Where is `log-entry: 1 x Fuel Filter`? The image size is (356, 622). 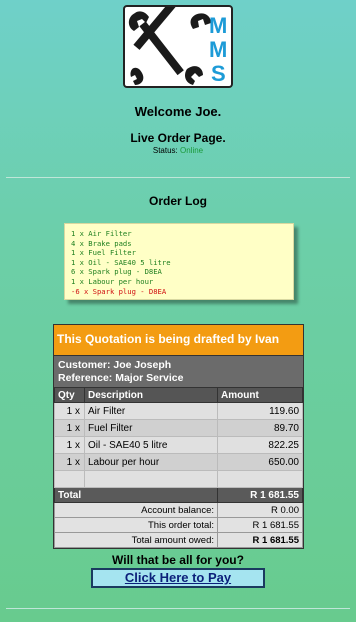
log-entry: 1 x Fuel Filter is located at coordinates (103, 253).